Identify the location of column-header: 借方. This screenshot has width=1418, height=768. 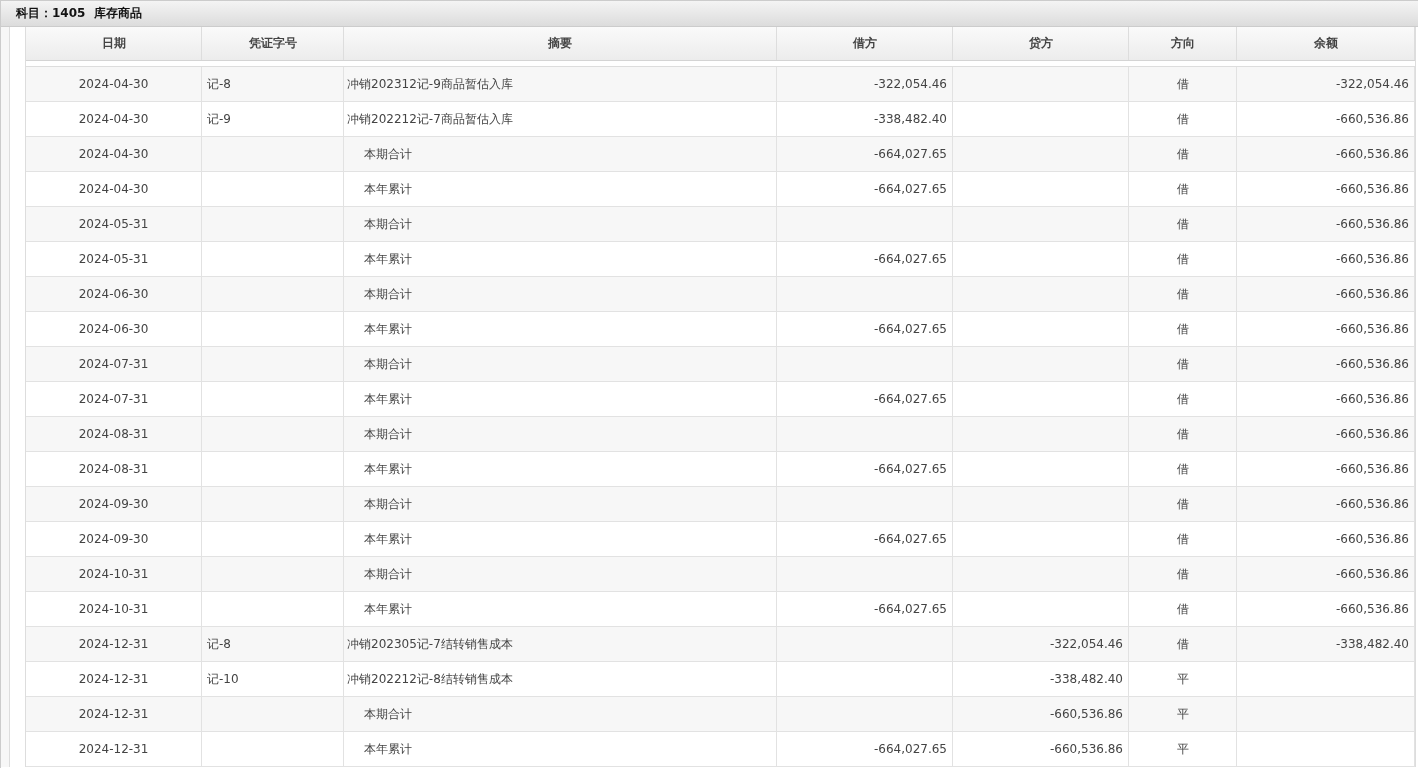
(865, 43).